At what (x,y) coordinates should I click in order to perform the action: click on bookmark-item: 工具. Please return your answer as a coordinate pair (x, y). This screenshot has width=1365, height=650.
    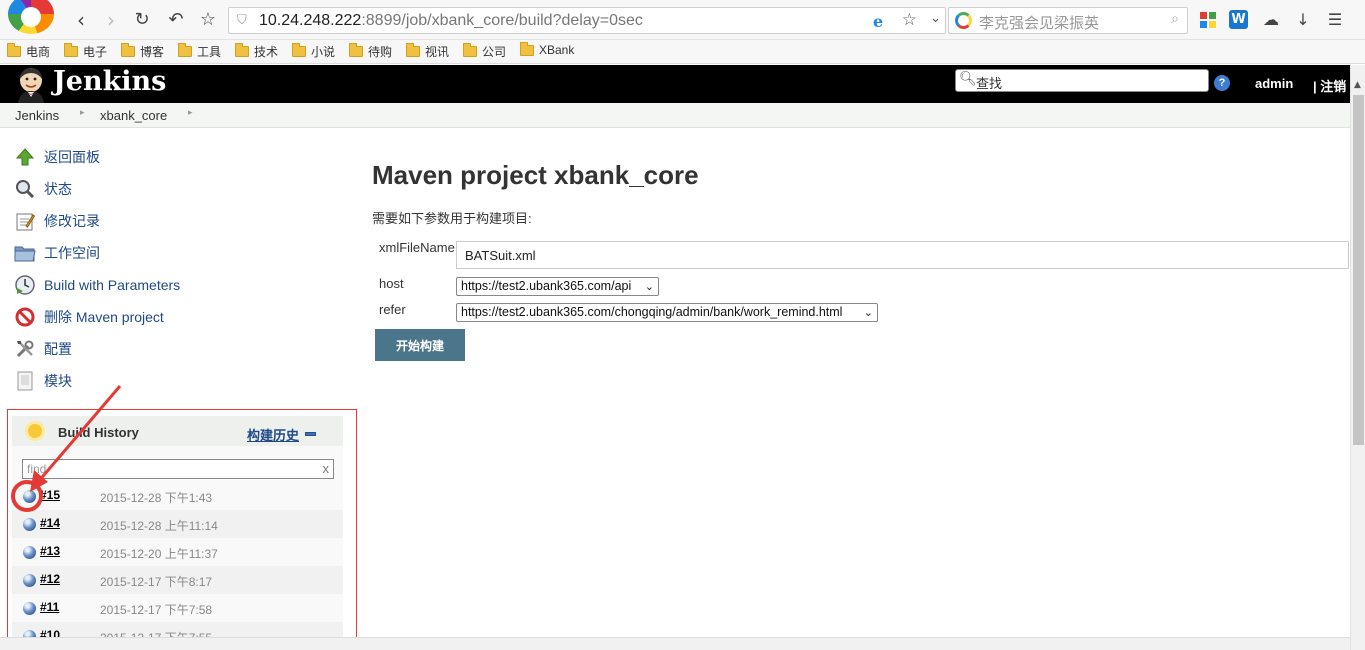
    Looking at the image, I should click on (199, 51).